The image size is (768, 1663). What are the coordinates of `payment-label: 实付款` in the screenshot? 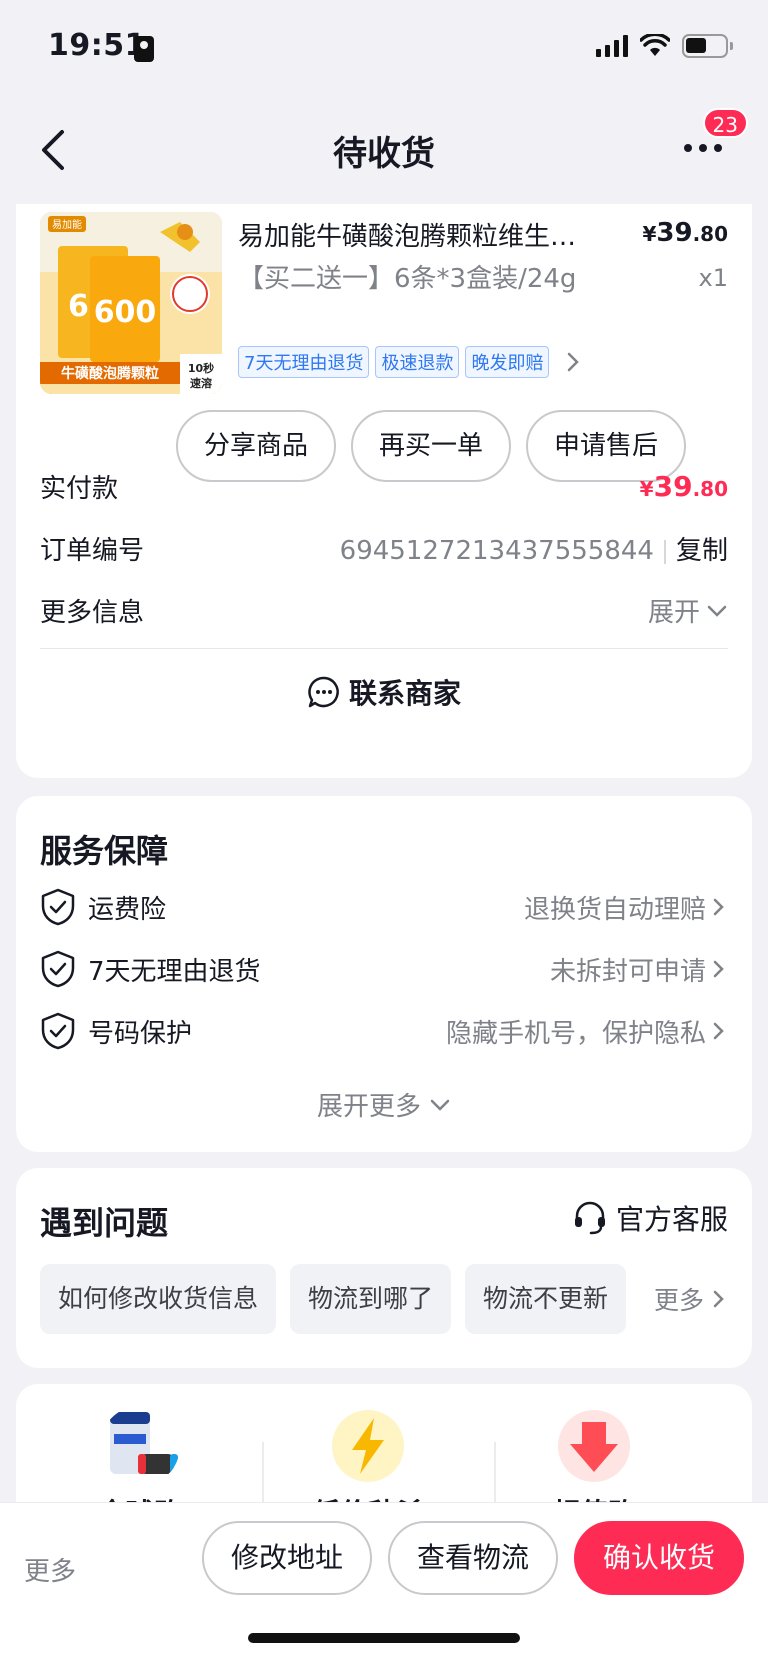 It's located at (79, 489).